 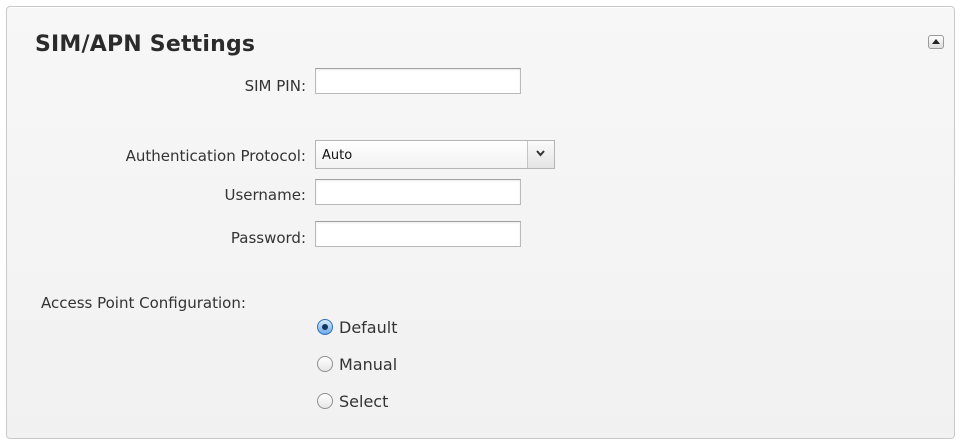 I want to click on authentication-protocol-select: Auto, so click(x=435, y=154).